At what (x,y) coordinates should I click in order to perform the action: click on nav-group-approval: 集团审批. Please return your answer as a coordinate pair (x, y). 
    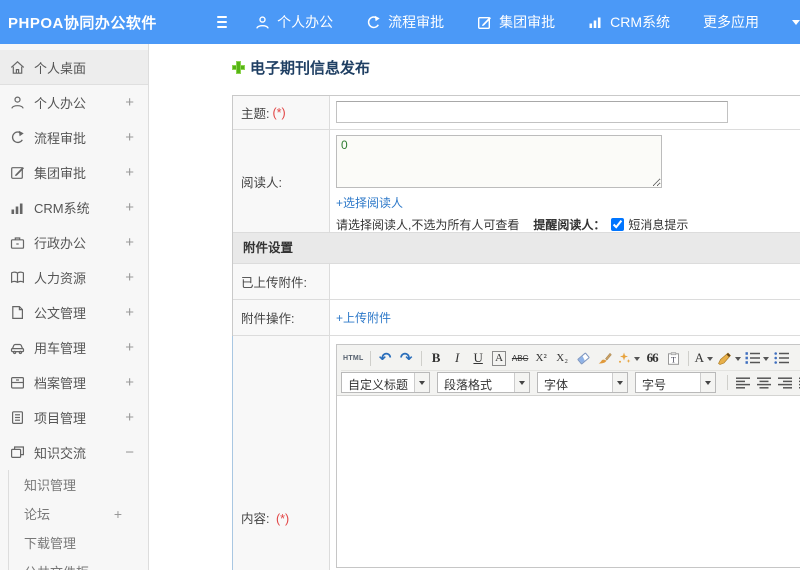
    Looking at the image, I should click on (516, 22).